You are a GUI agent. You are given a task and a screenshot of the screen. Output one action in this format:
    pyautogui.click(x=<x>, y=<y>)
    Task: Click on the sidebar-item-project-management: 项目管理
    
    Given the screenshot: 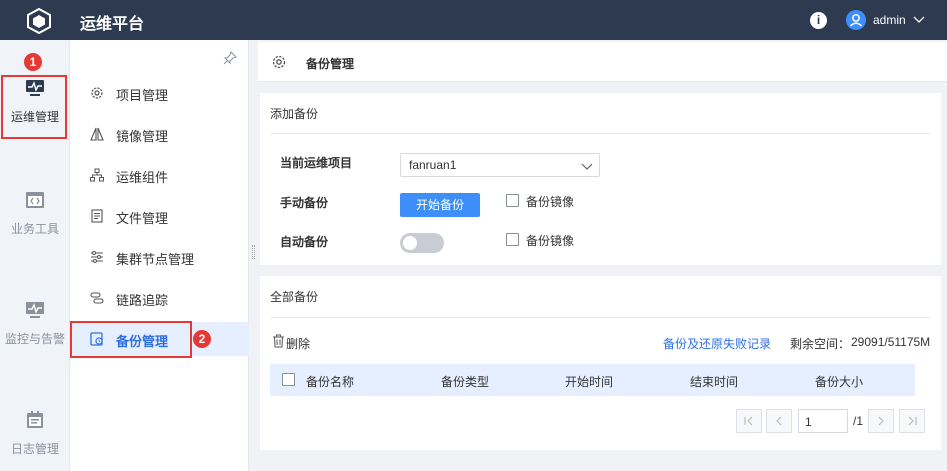 What is the action you would take?
    pyautogui.click(x=159, y=93)
    